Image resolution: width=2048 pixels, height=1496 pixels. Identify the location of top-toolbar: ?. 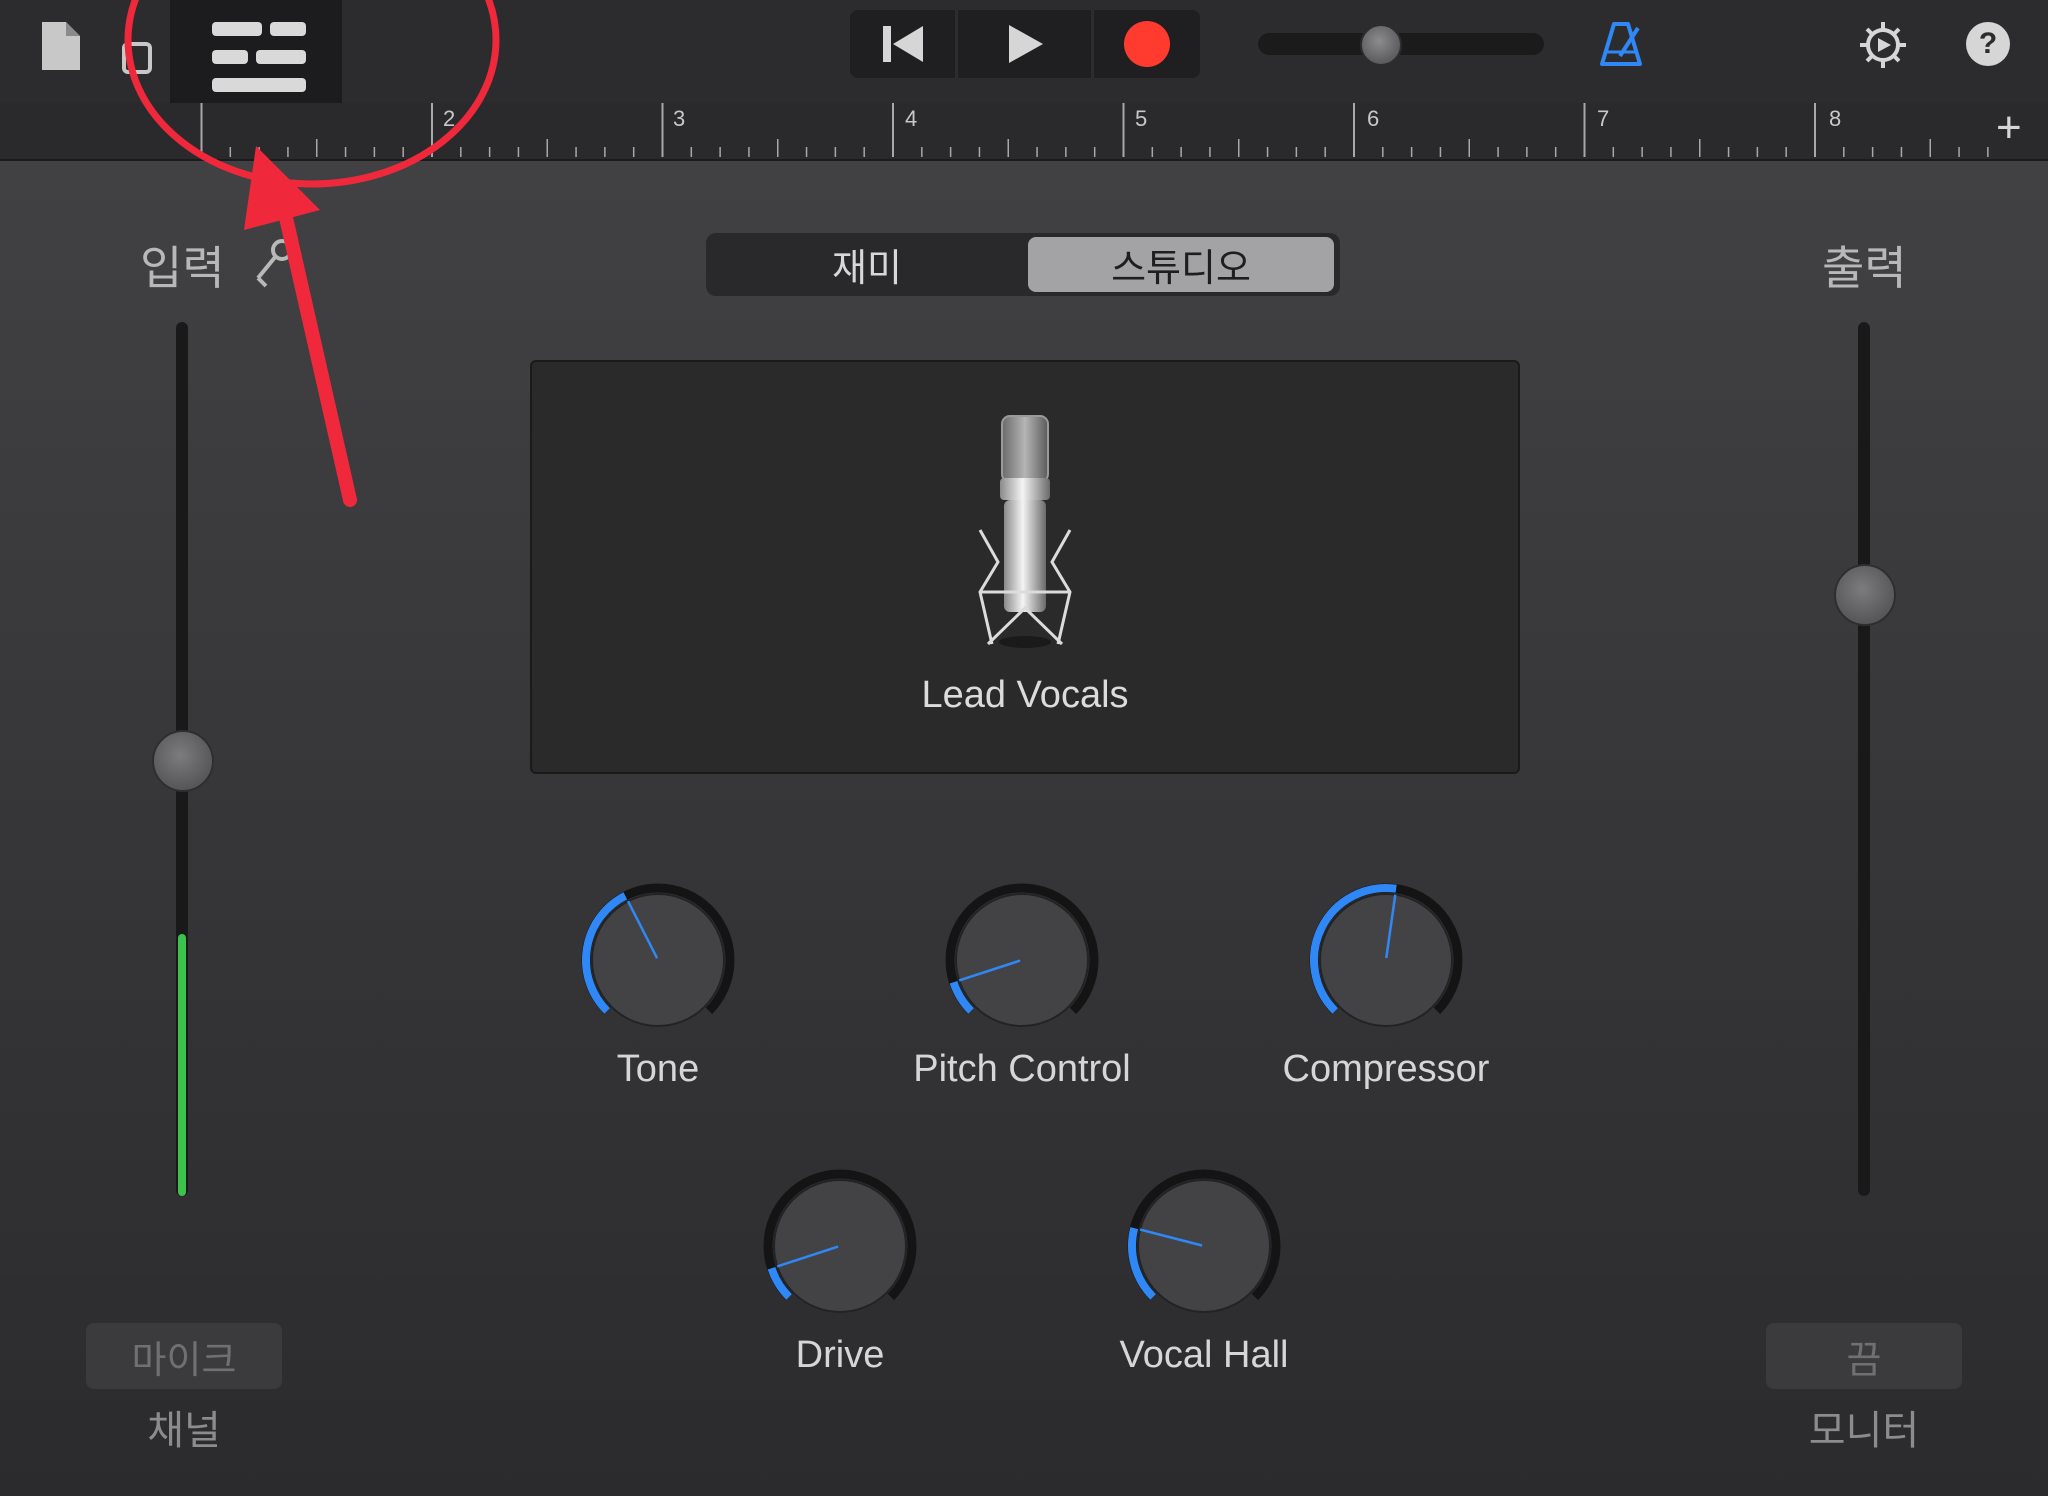
(1024, 62).